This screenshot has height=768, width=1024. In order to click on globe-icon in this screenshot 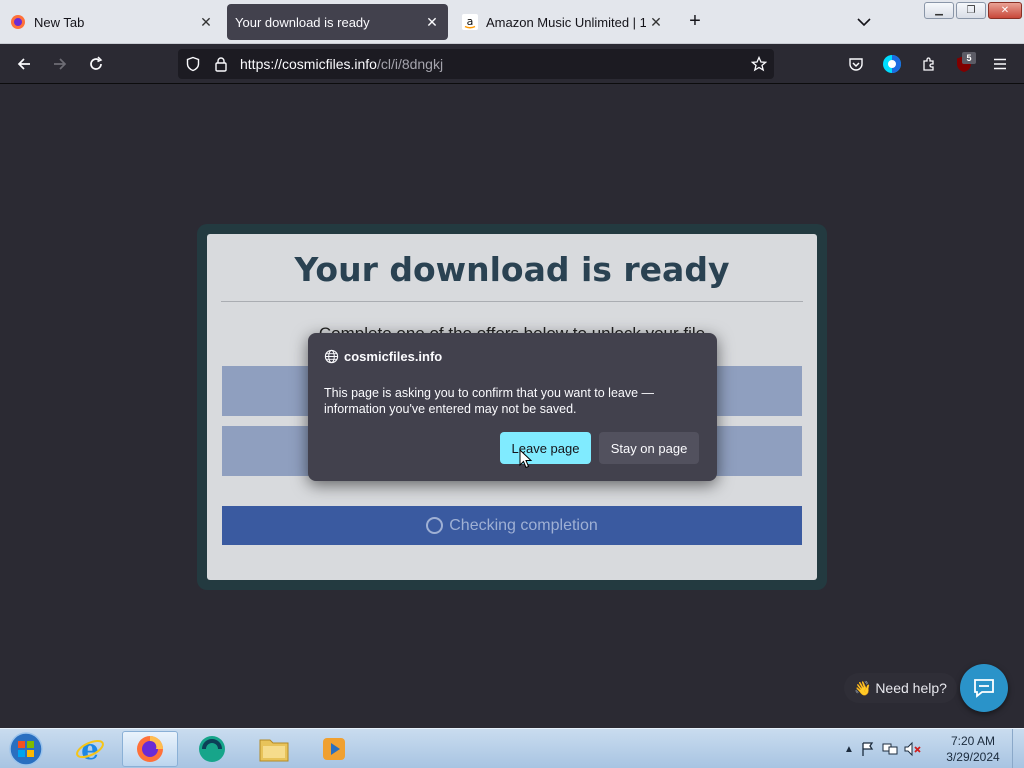, I will do `click(331, 356)`.